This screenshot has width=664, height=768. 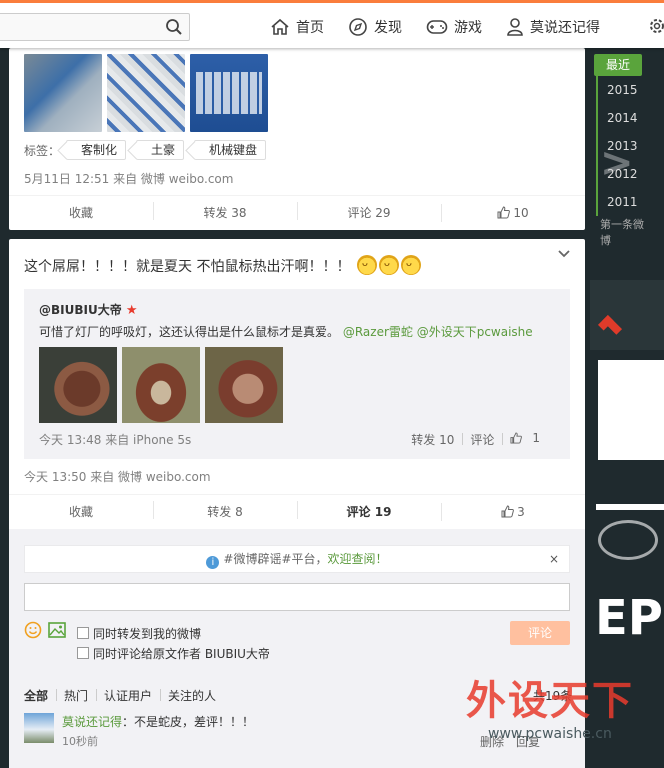 What do you see at coordinates (620, 90) in the screenshot?
I see `timeline-year: 2015` at bounding box center [620, 90].